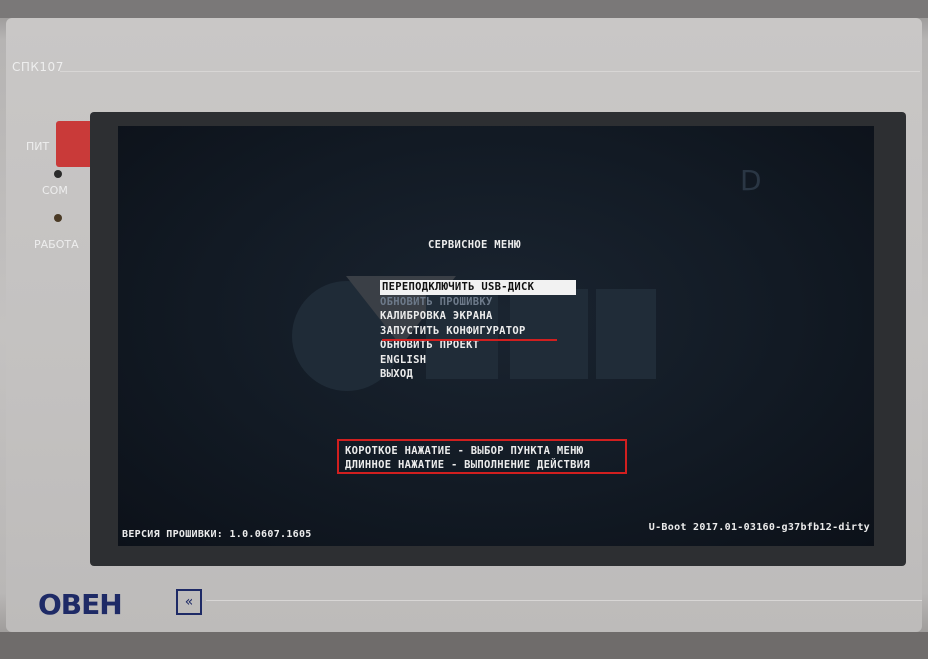 The image size is (928, 659). What do you see at coordinates (58, 218) in the screenshot?
I see `work-led` at bounding box center [58, 218].